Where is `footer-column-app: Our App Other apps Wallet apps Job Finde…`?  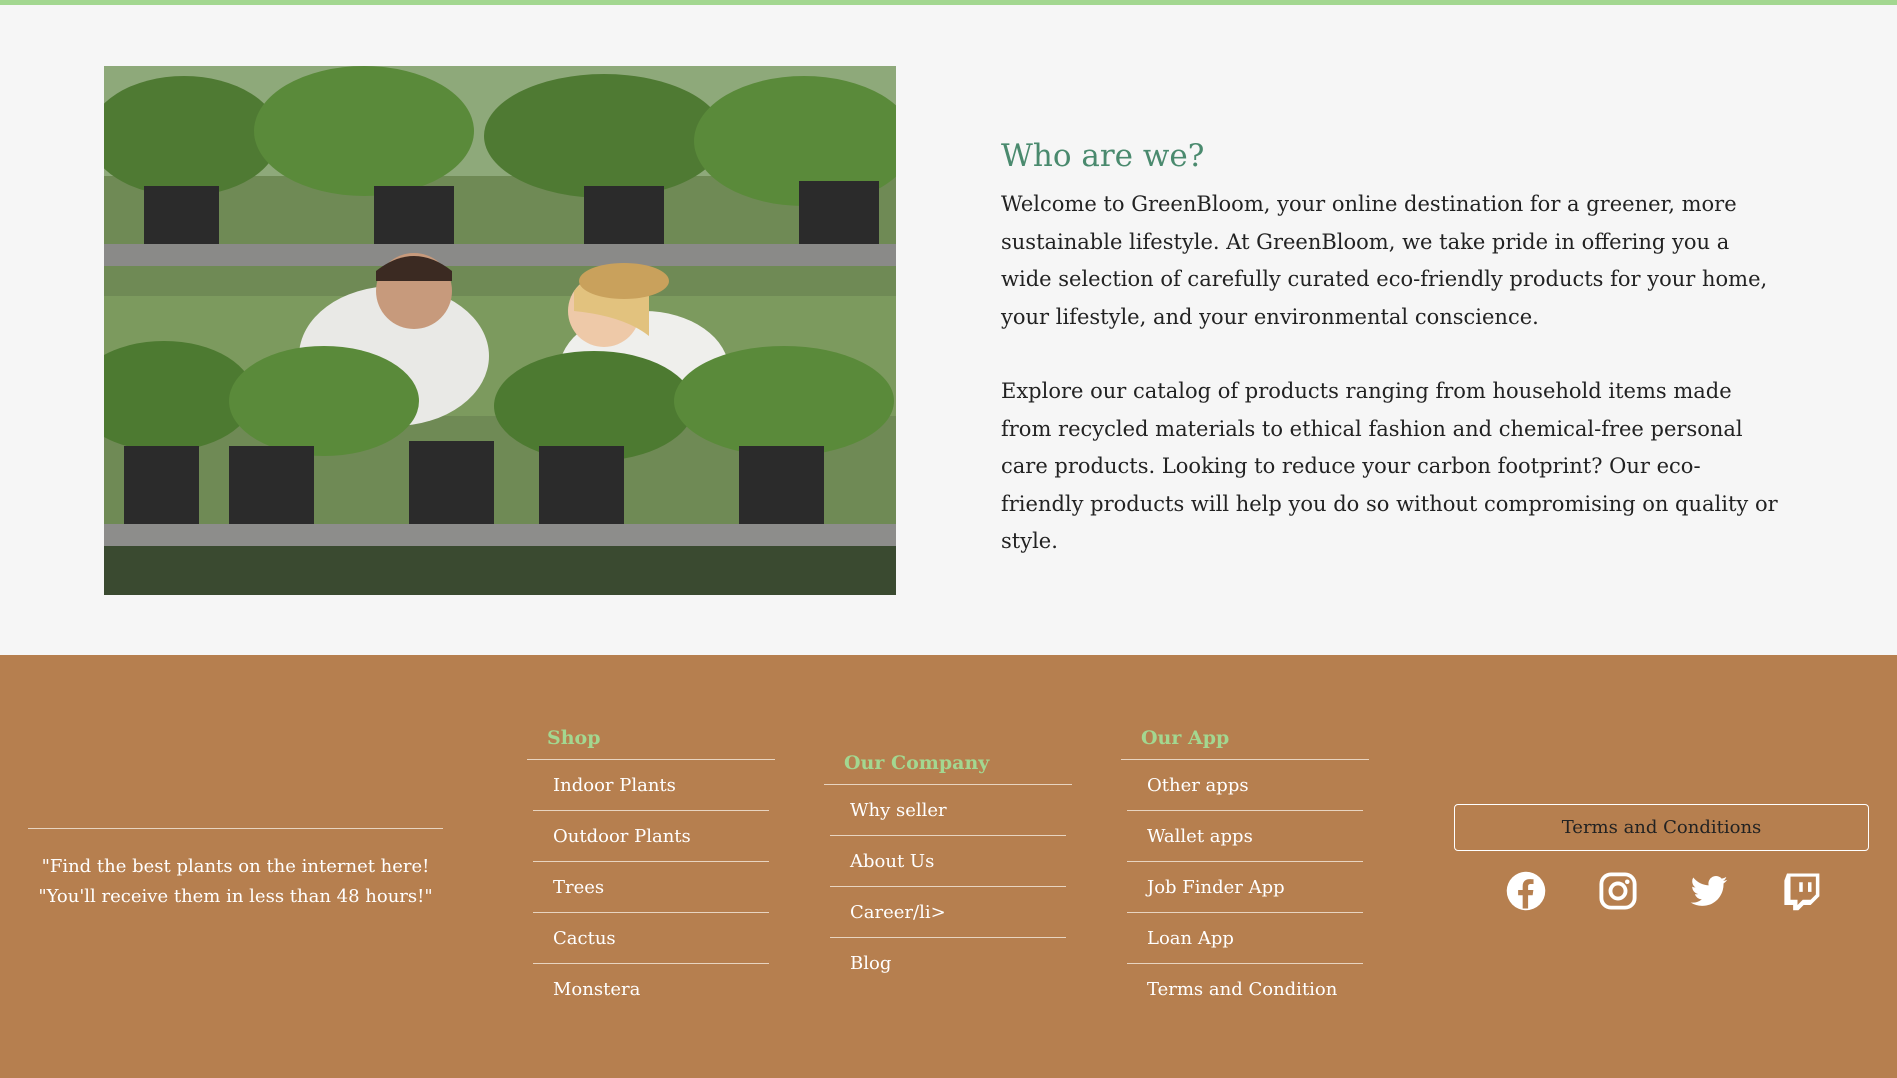
footer-column-app: Our App Other apps Wallet apps Job Finde… is located at coordinates (1245, 871).